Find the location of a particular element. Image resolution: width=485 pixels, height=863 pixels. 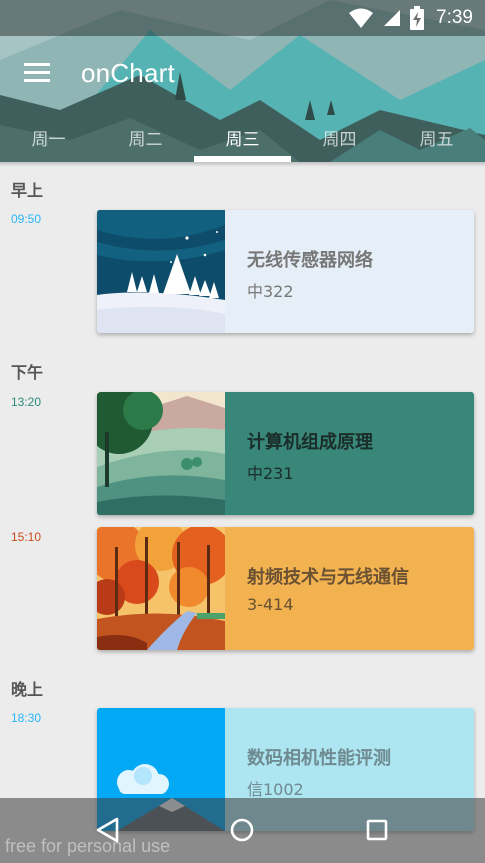

app-title: onChart is located at coordinates (128, 73).